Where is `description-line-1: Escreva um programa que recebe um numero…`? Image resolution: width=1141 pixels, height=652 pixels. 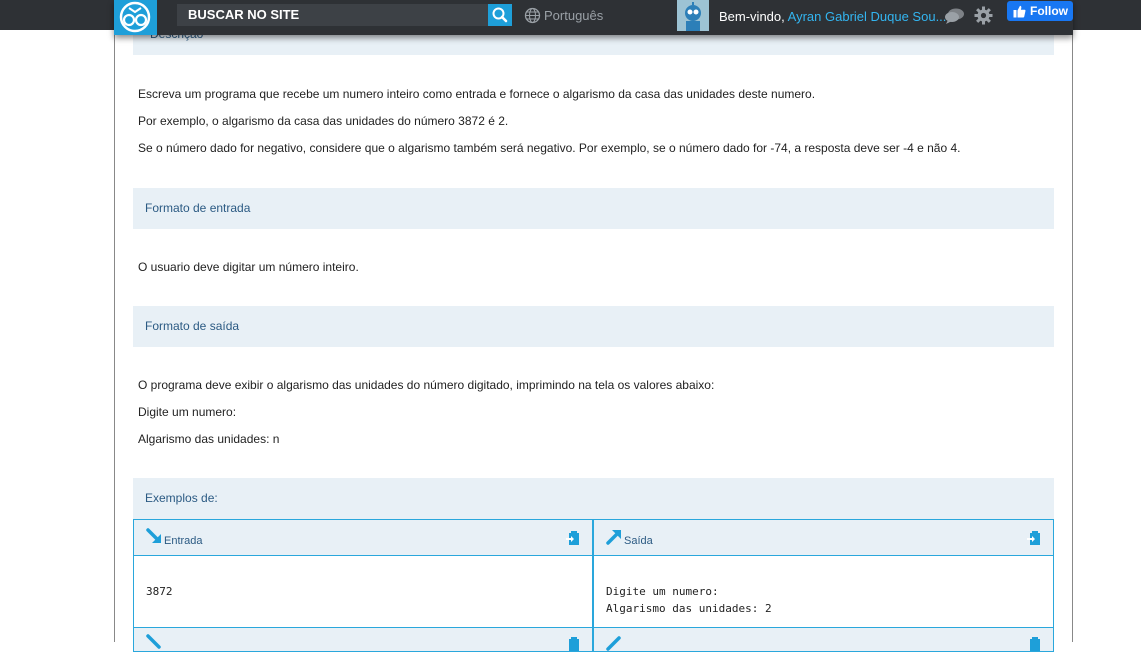 description-line-1: Escreva um programa que recebe um numero… is located at coordinates (477, 94).